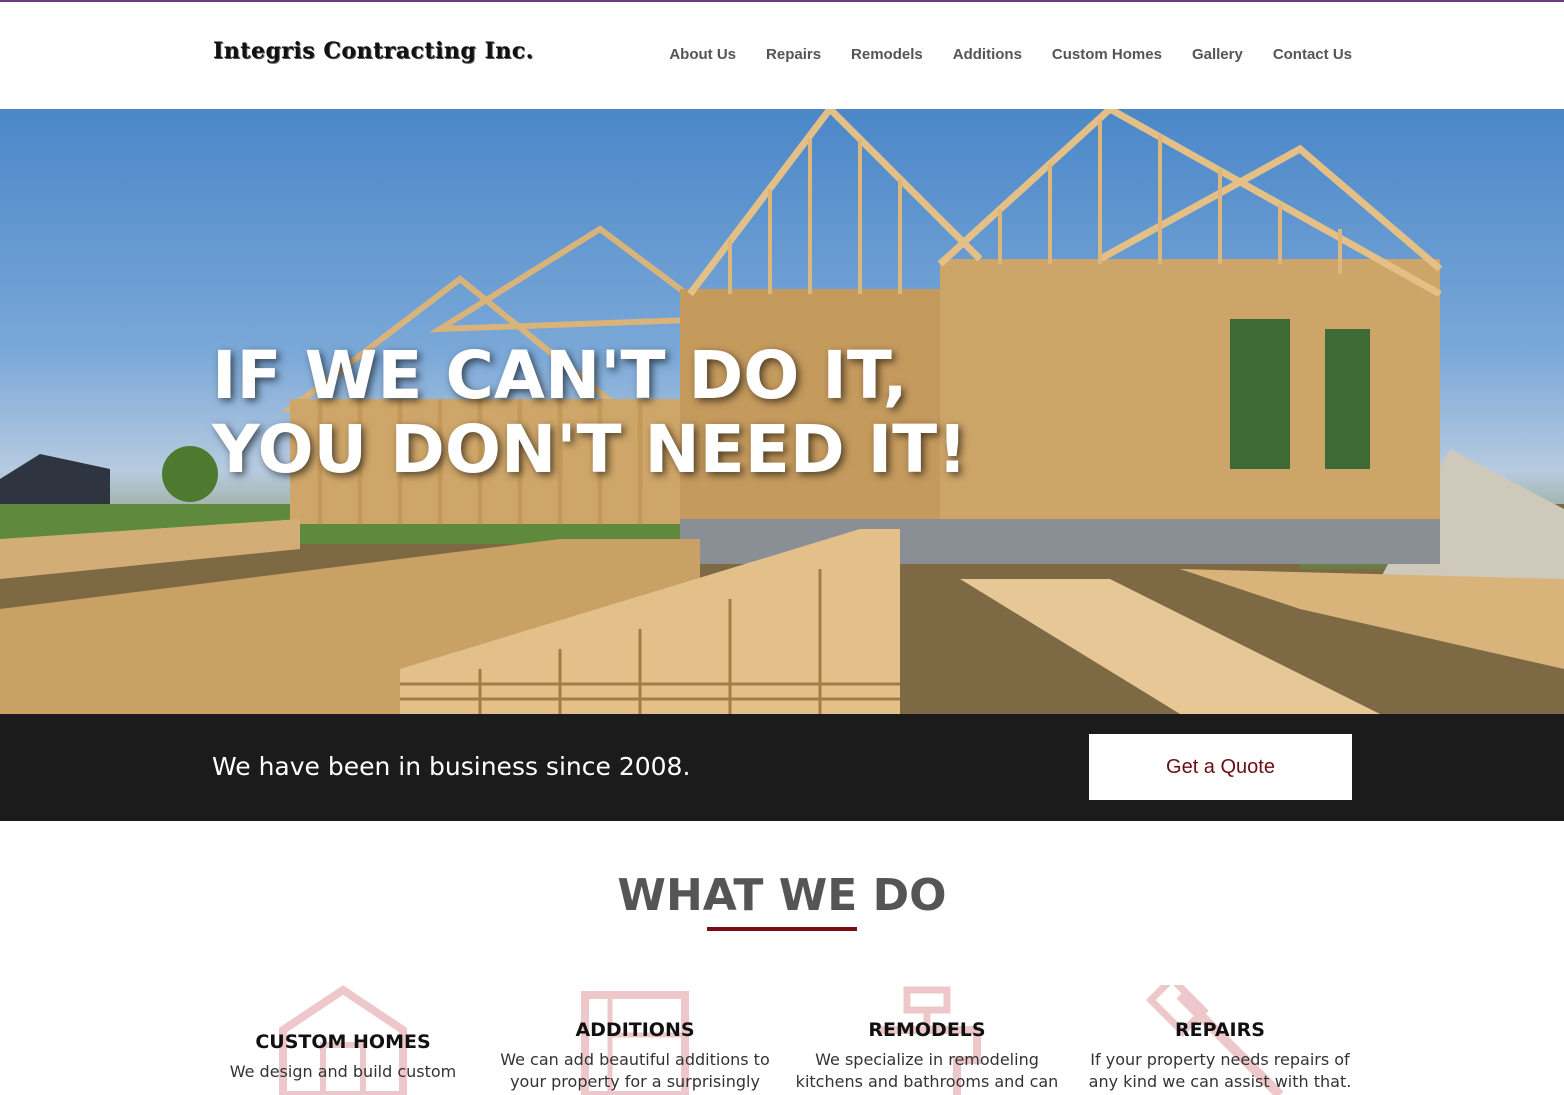 Image resolution: width=1564 pixels, height=1095 pixels. Describe the element at coordinates (1217, 54) in the screenshot. I see `nav-gallery: Gallery` at that location.